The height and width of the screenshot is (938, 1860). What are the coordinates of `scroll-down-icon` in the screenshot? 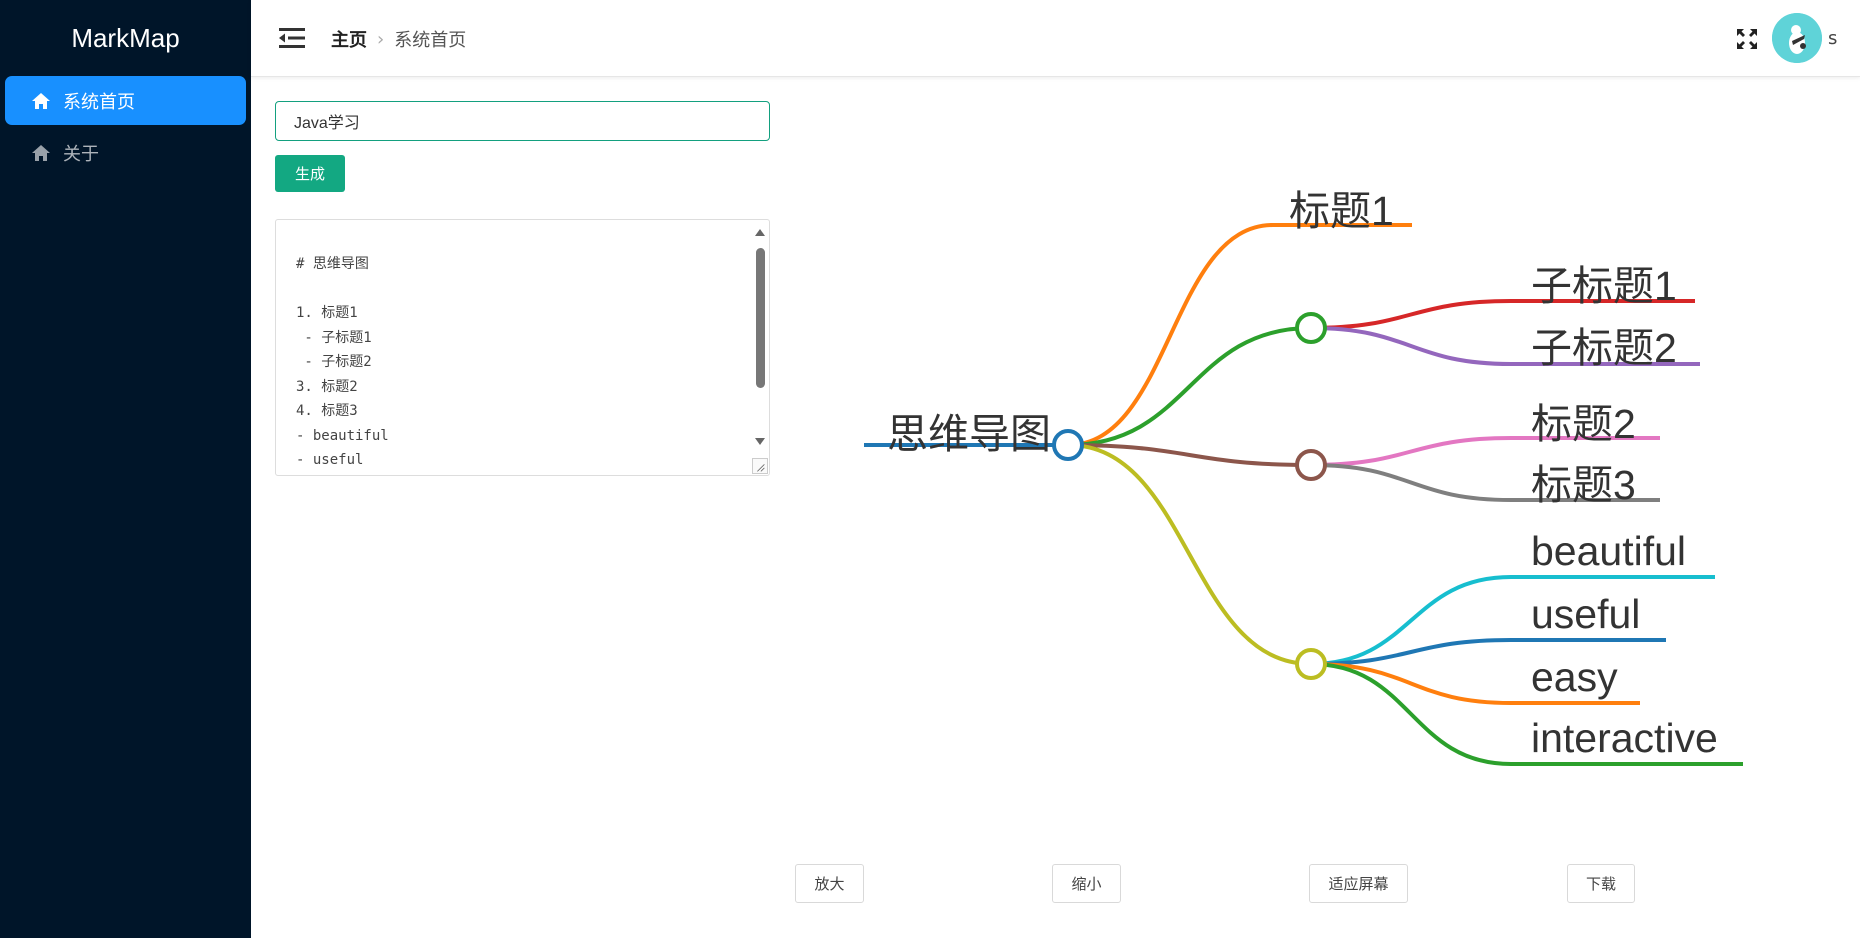 It's located at (760, 441).